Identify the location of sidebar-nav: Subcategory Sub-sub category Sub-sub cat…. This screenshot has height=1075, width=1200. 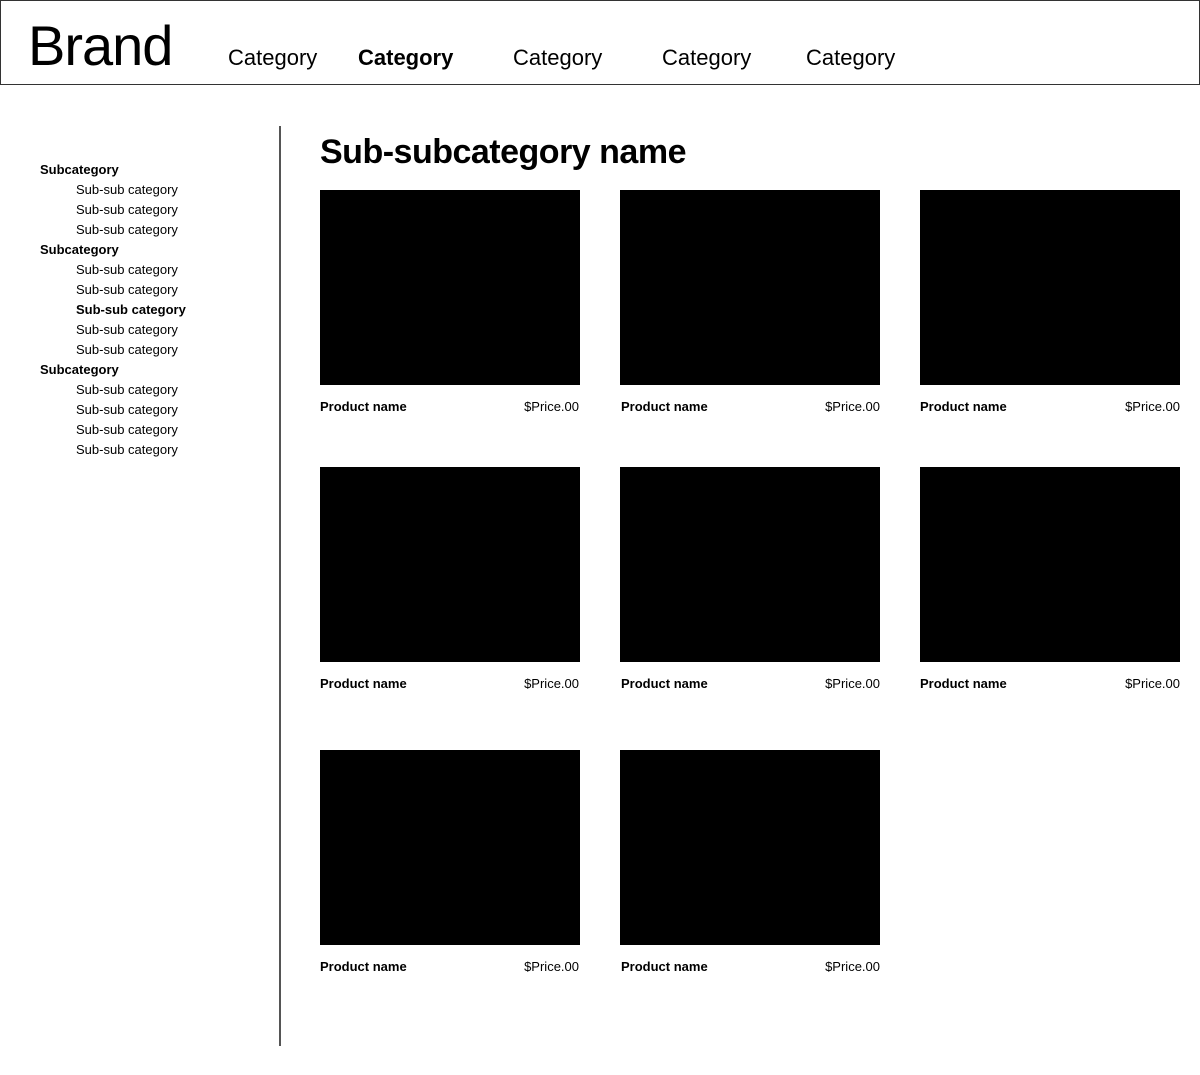
(155, 310).